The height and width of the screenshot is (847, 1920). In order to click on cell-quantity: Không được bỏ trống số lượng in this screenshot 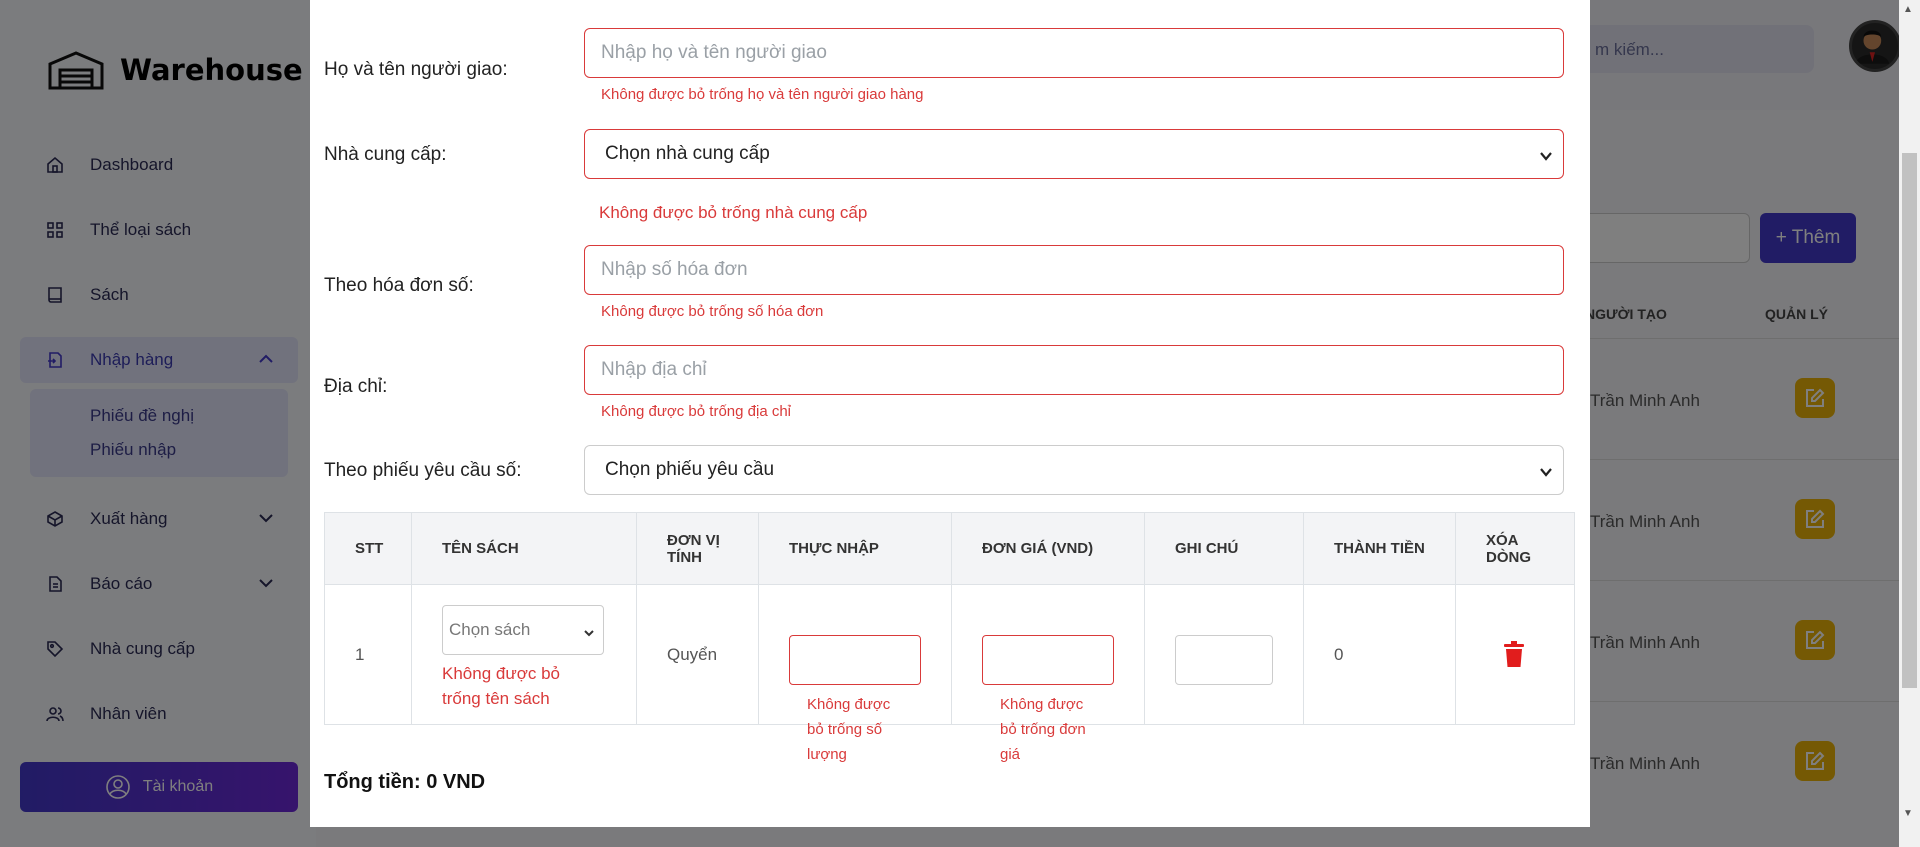, I will do `click(855, 673)`.